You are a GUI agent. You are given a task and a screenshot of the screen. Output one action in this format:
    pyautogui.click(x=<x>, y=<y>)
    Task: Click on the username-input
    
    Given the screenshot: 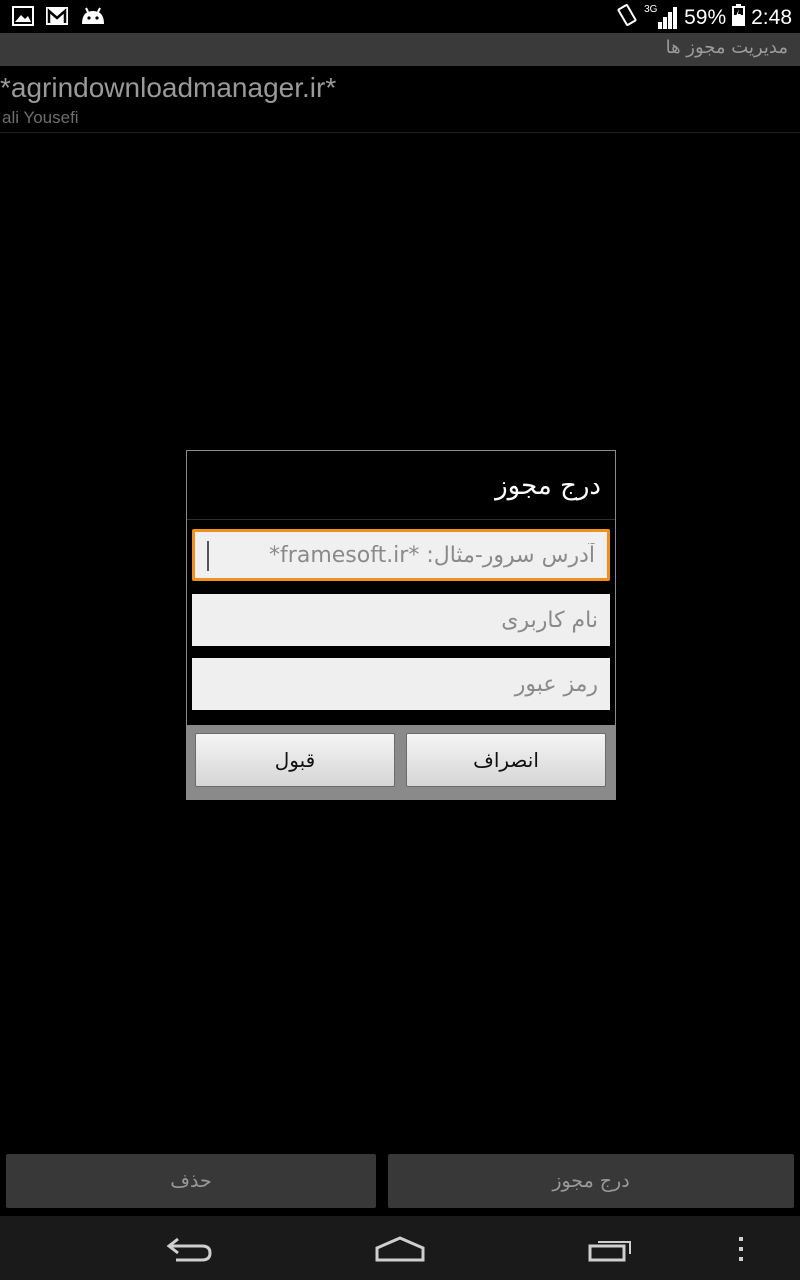 What is the action you would take?
    pyautogui.click(x=401, y=620)
    